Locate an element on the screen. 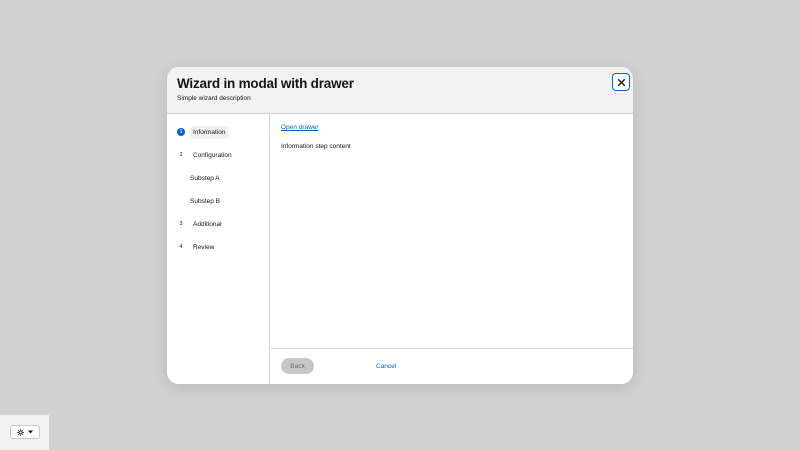 The height and width of the screenshot is (450, 800). nav-step-information: 1 Information is located at coordinates (203, 132).